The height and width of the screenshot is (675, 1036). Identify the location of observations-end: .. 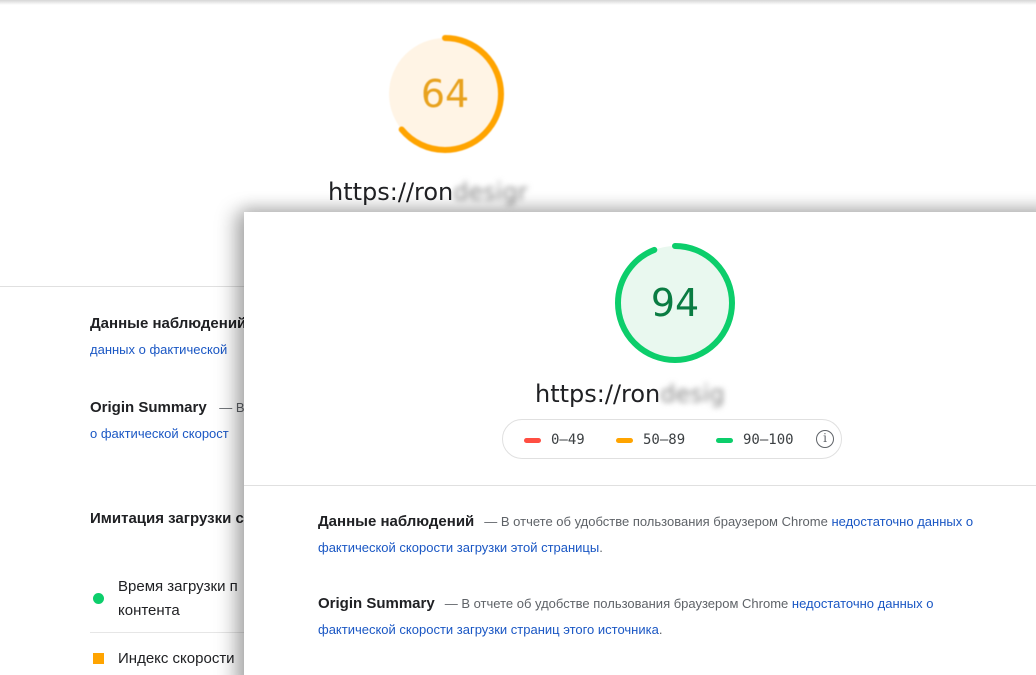
(601, 547).